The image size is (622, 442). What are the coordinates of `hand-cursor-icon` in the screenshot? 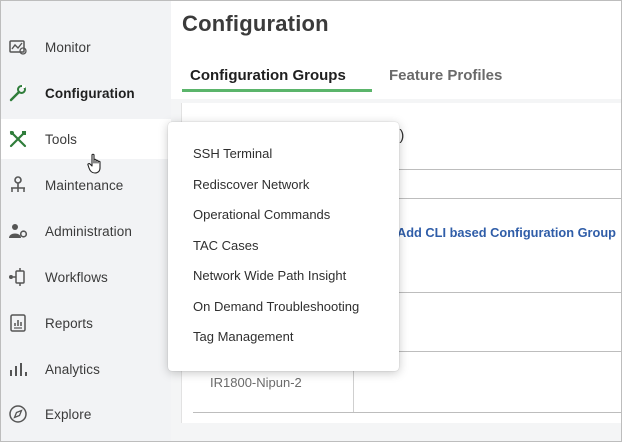 It's located at (94, 163).